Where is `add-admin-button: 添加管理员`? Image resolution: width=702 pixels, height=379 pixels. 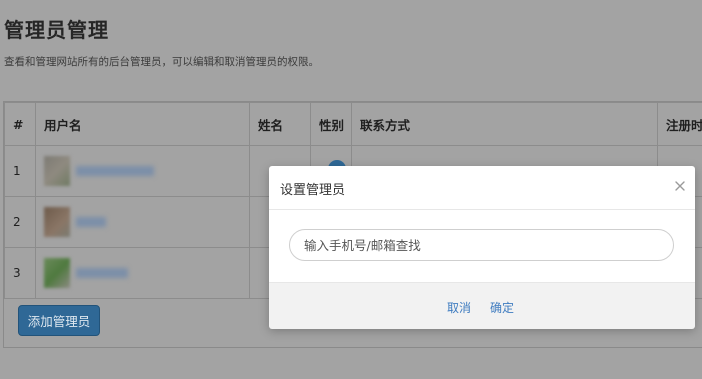
add-admin-button: 添加管理员 is located at coordinates (59, 320).